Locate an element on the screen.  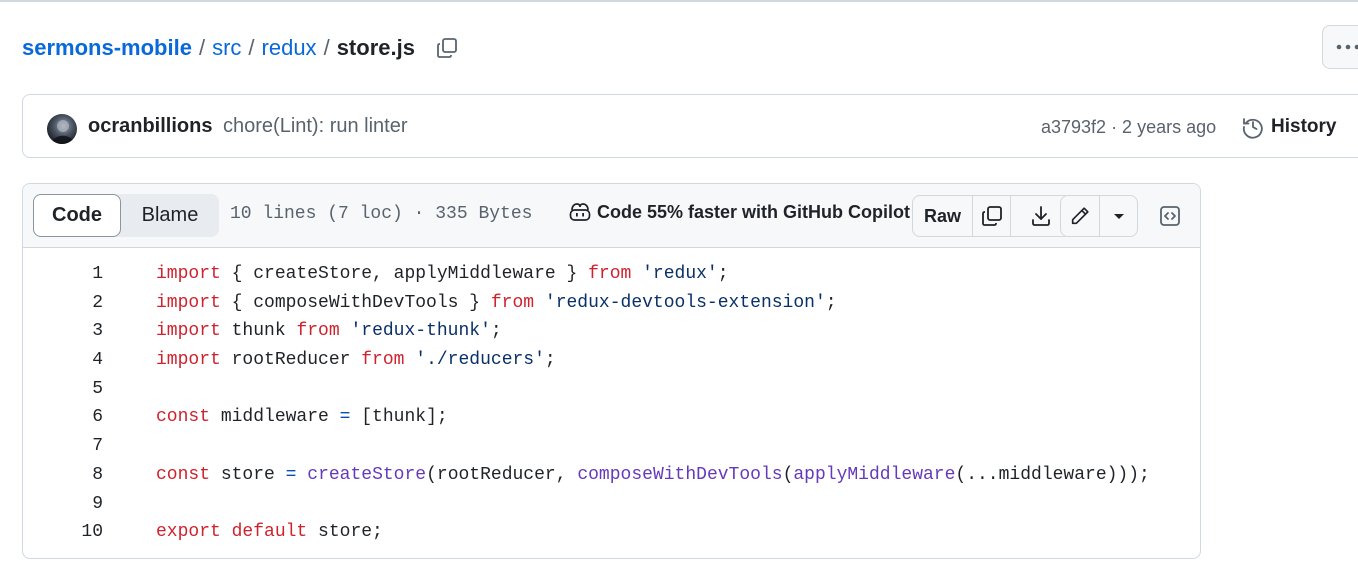
code-square-icon is located at coordinates (1170, 216).